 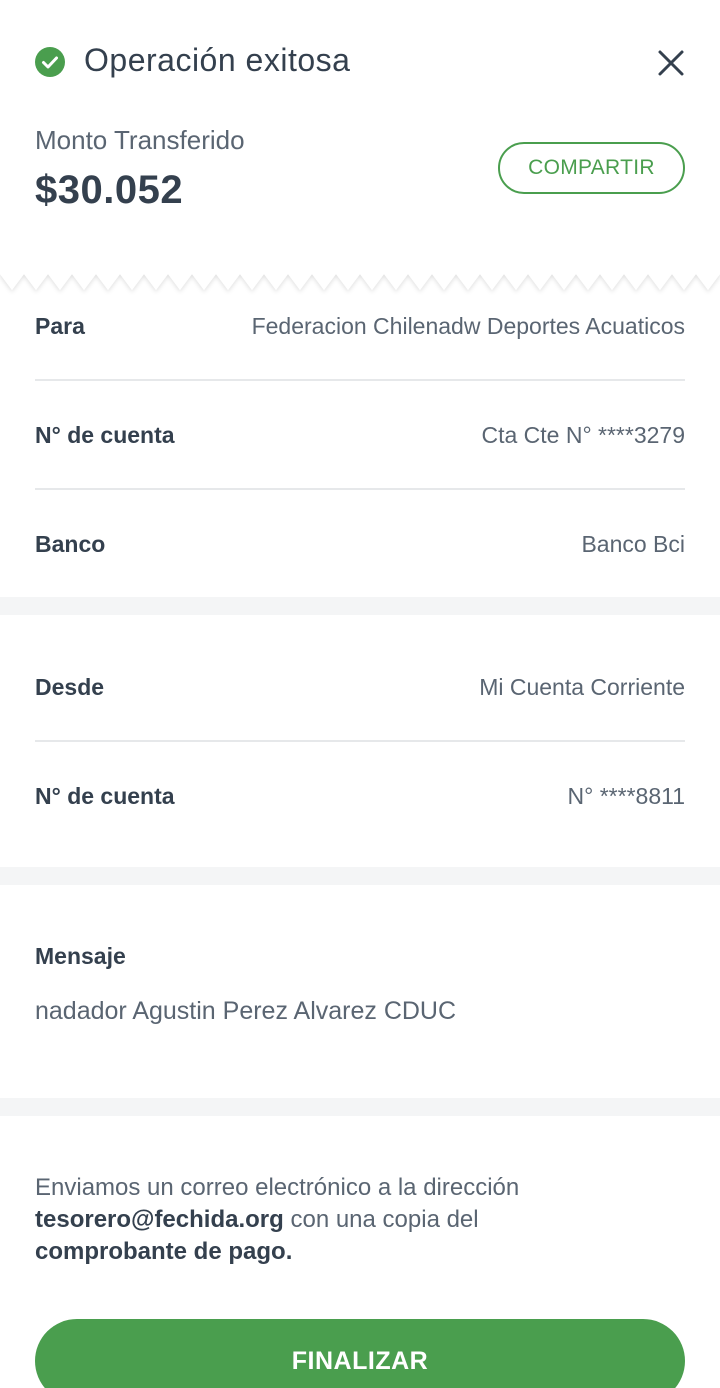 I want to click on bank-value: Banco Bci, so click(x=633, y=543).